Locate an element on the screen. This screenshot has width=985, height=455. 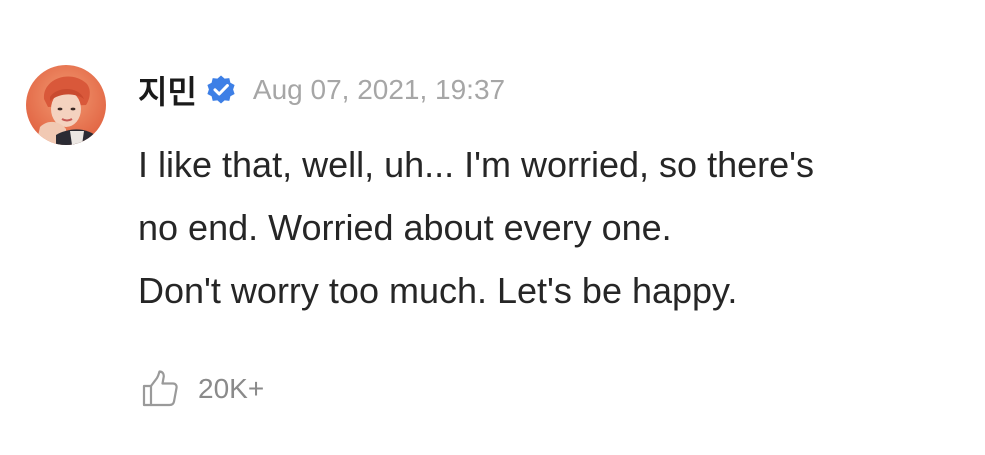
avatar-image is located at coordinates (66, 105).